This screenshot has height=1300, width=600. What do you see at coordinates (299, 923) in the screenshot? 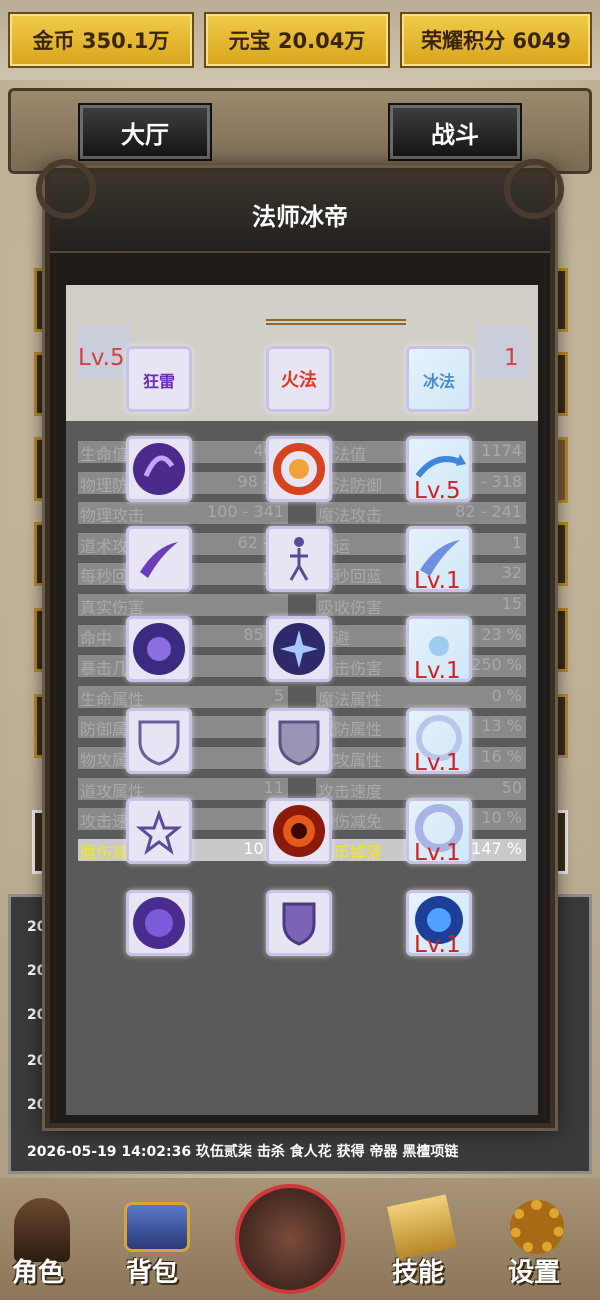
I see `rune-shield-skill-icon` at bounding box center [299, 923].